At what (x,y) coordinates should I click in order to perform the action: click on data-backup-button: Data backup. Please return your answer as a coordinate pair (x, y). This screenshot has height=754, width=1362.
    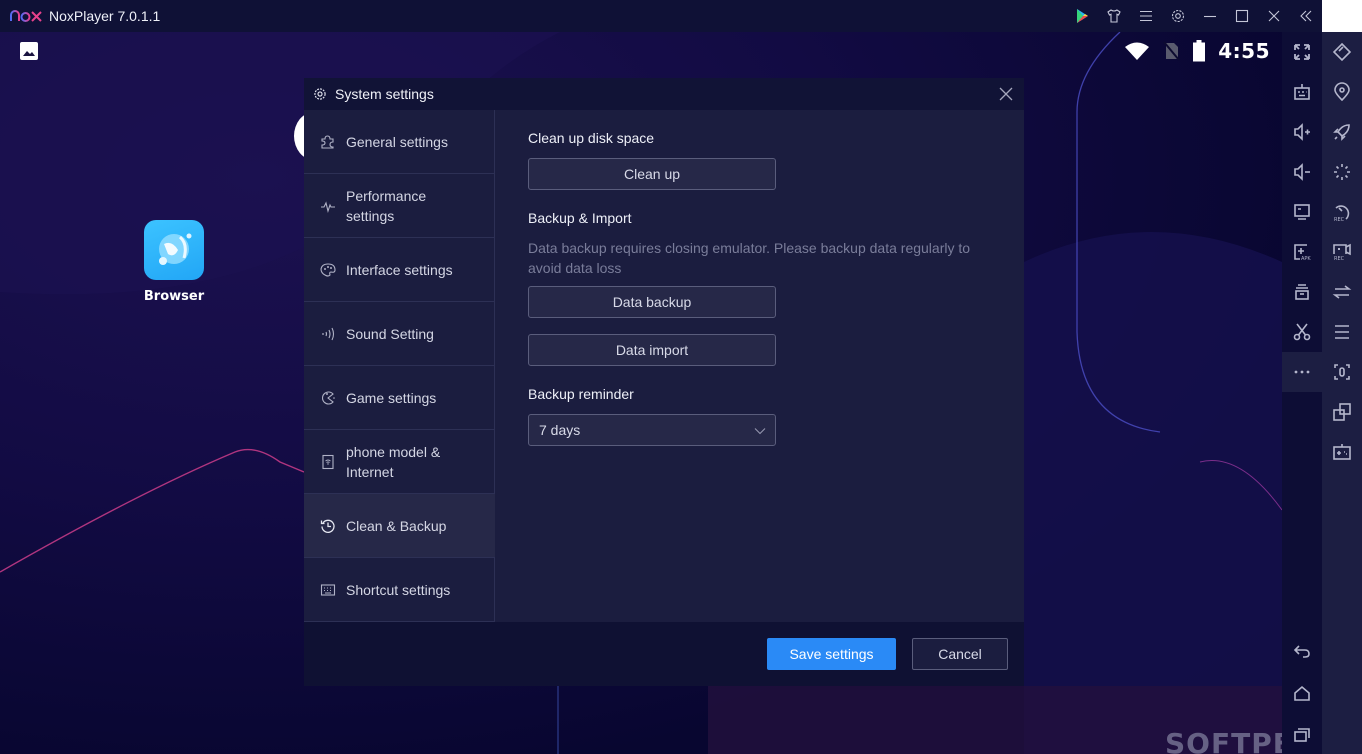
    Looking at the image, I should click on (652, 302).